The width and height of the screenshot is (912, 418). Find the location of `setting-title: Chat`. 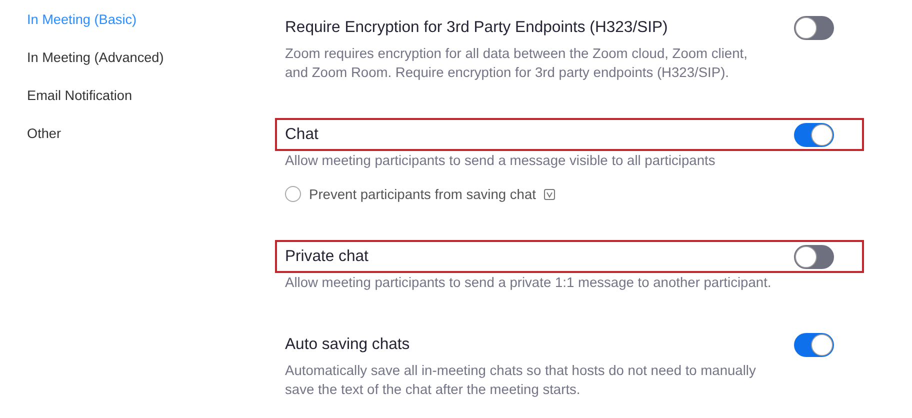

setting-title: Chat is located at coordinates (301, 135).